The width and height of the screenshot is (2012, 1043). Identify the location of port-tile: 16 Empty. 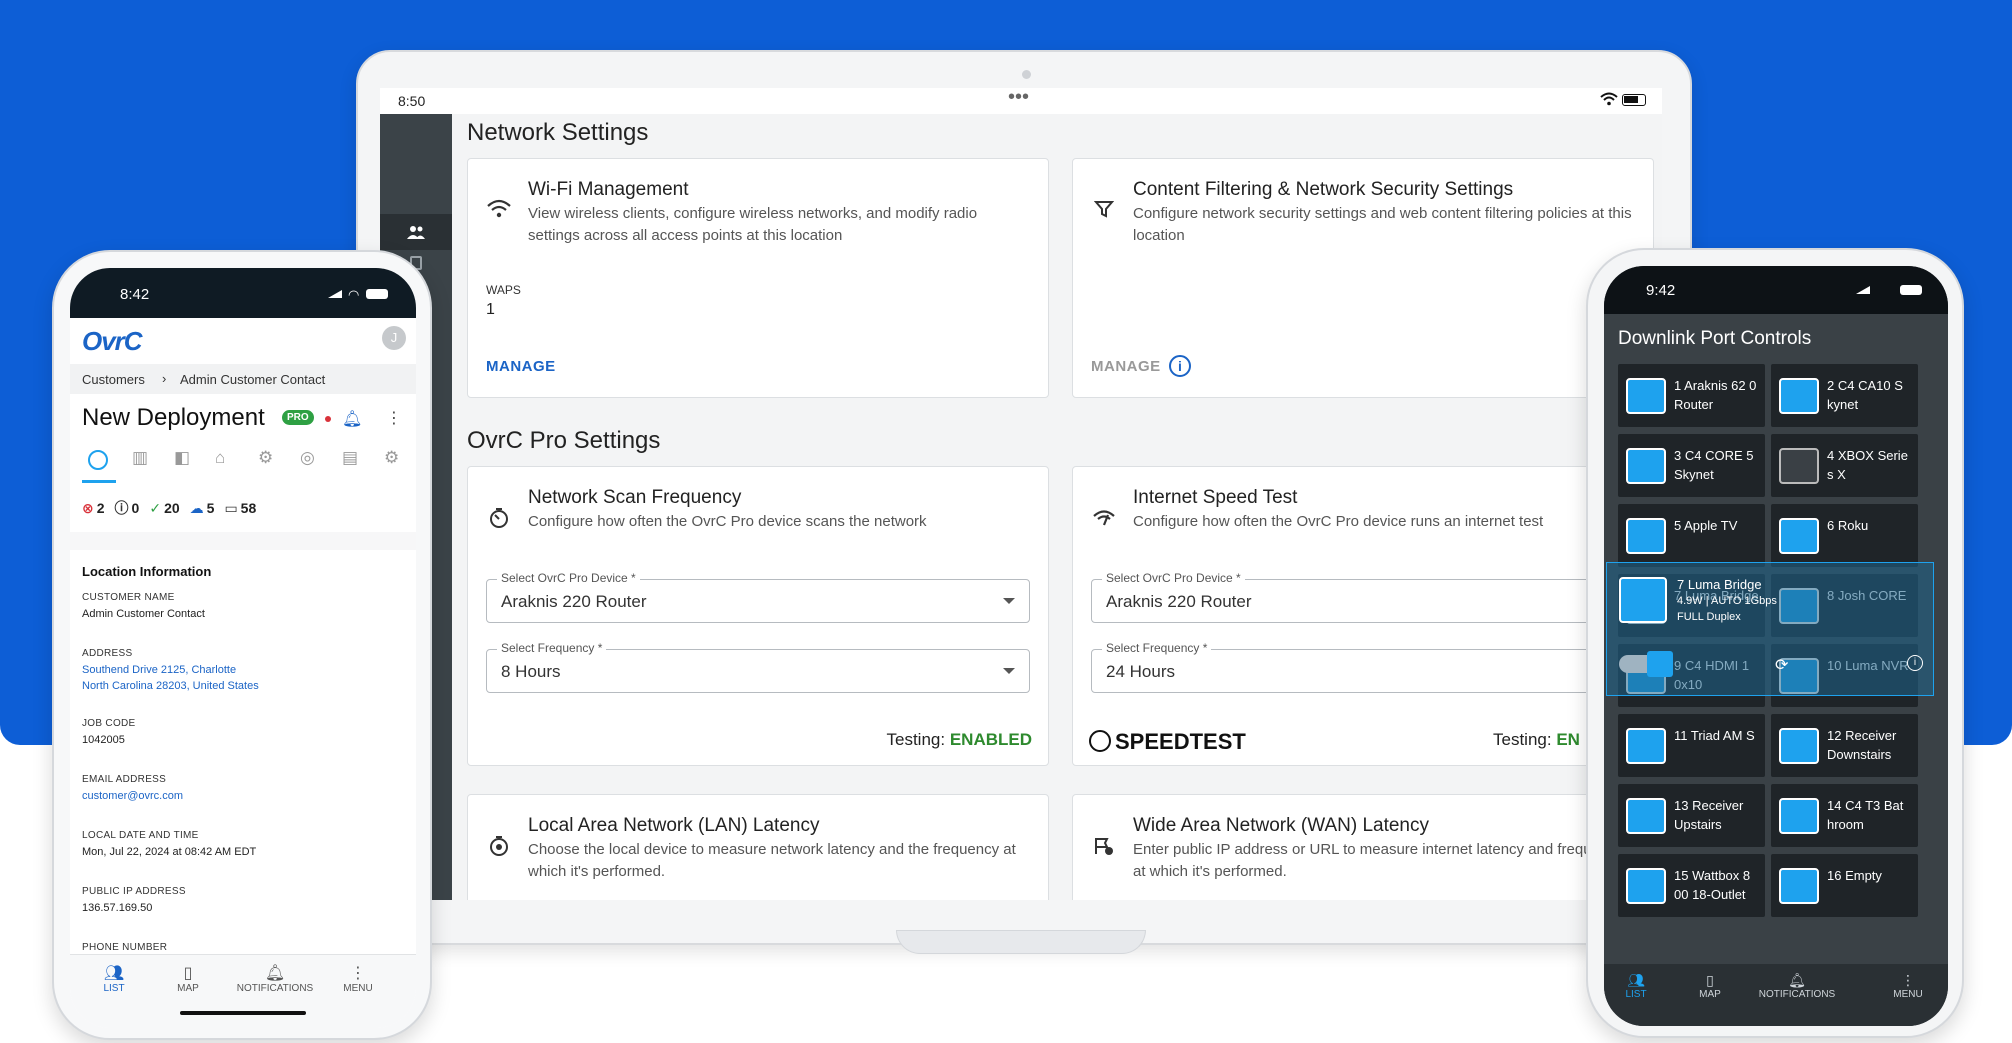
(1844, 885).